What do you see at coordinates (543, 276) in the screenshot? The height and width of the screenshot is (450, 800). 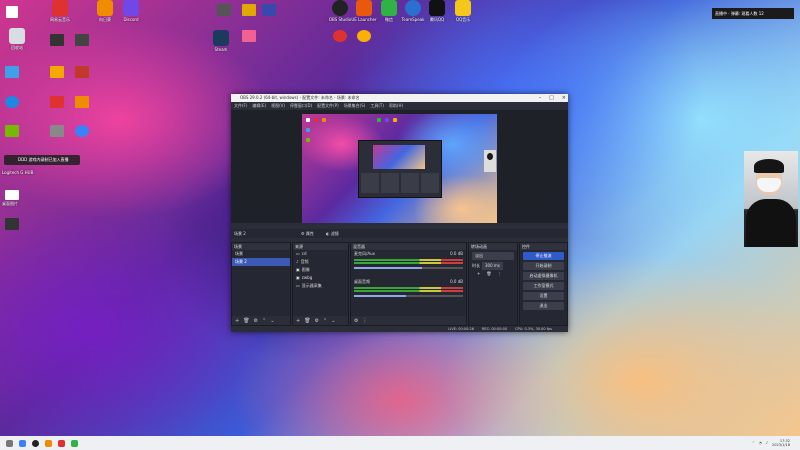 I see `virtual-camera-button: 启动虚拟摄像机` at bounding box center [543, 276].